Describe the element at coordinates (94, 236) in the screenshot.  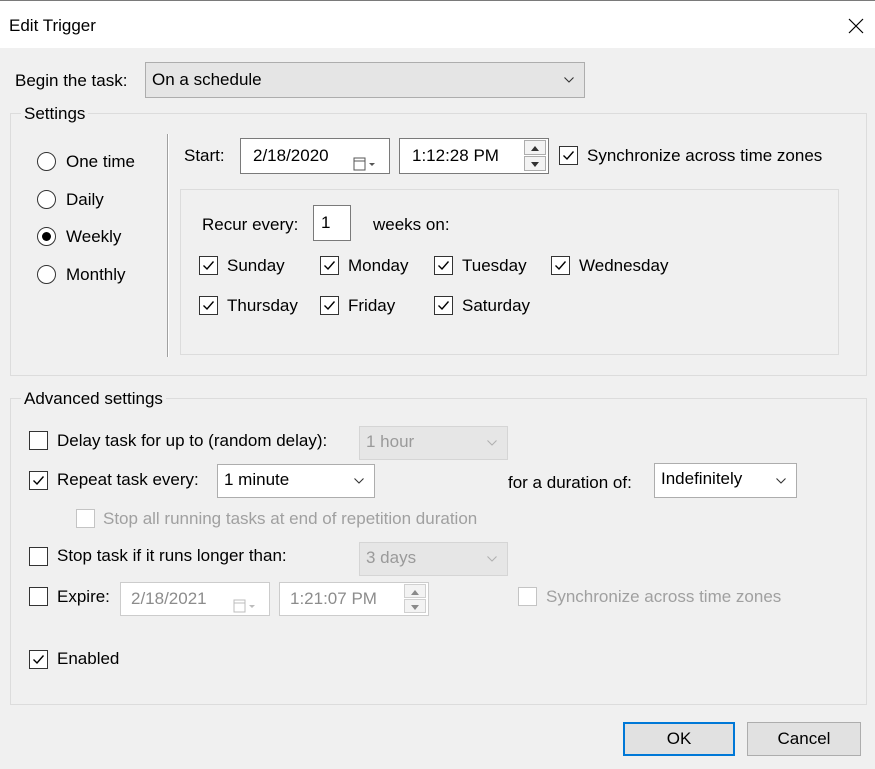
I see `radio-weekly-label: Weekly` at that location.